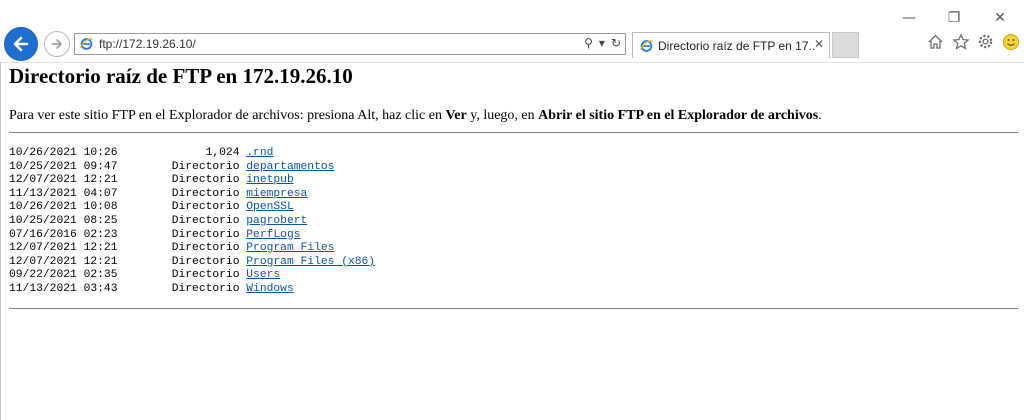 The image size is (1024, 420). What do you see at coordinates (456, 115) in the screenshot?
I see `instructions-bold-ver: Ver` at bounding box center [456, 115].